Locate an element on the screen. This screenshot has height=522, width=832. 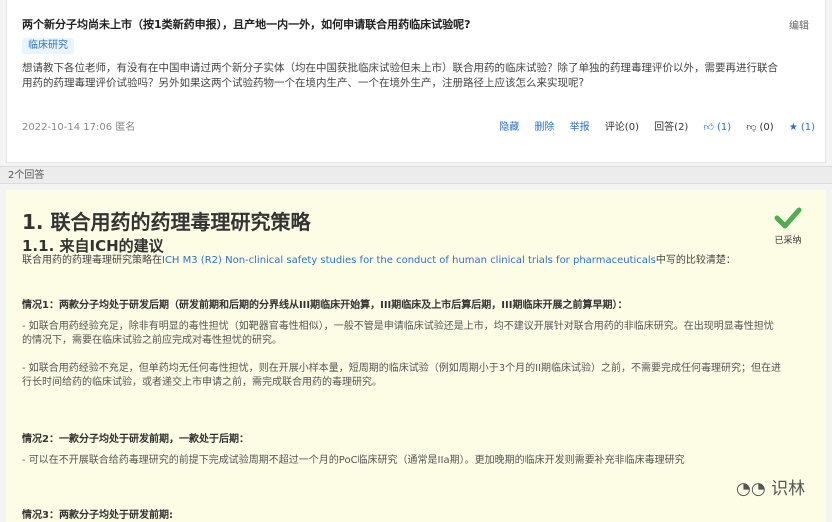
favorite-button: ★ (1) is located at coordinates (802, 127).